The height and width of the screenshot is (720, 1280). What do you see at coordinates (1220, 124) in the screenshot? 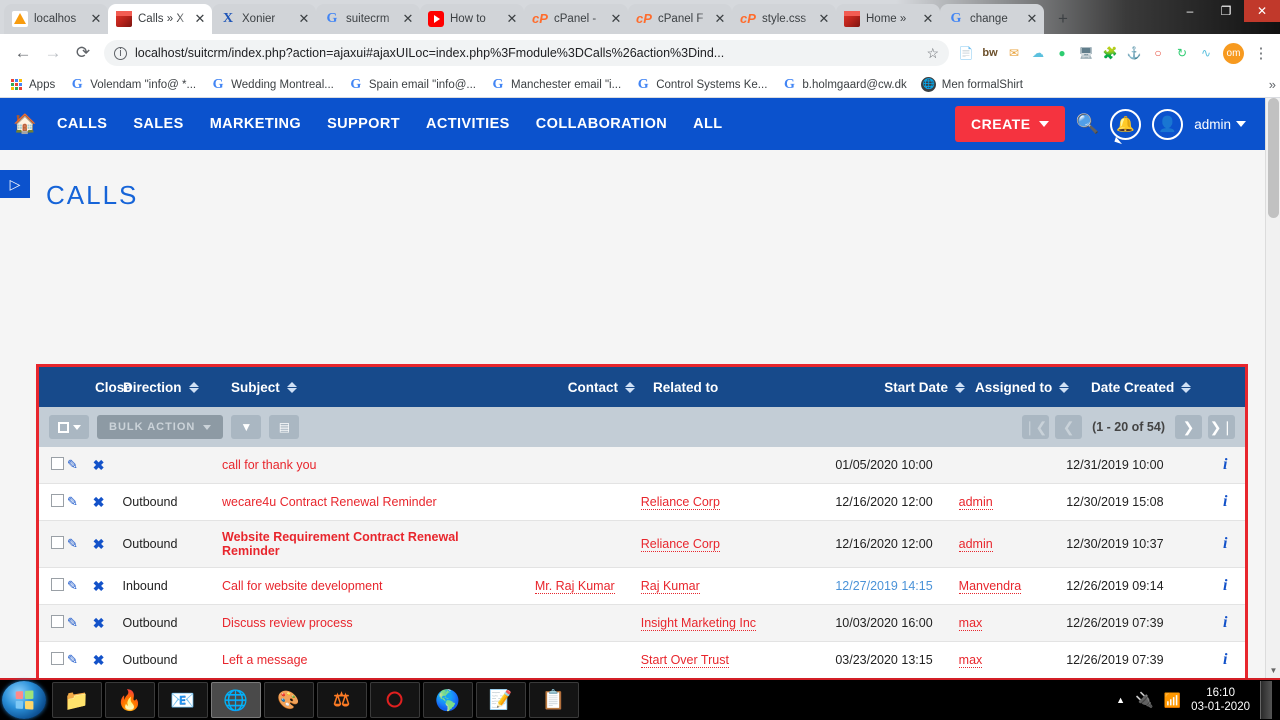
I see `user-menu: admin` at bounding box center [1220, 124].